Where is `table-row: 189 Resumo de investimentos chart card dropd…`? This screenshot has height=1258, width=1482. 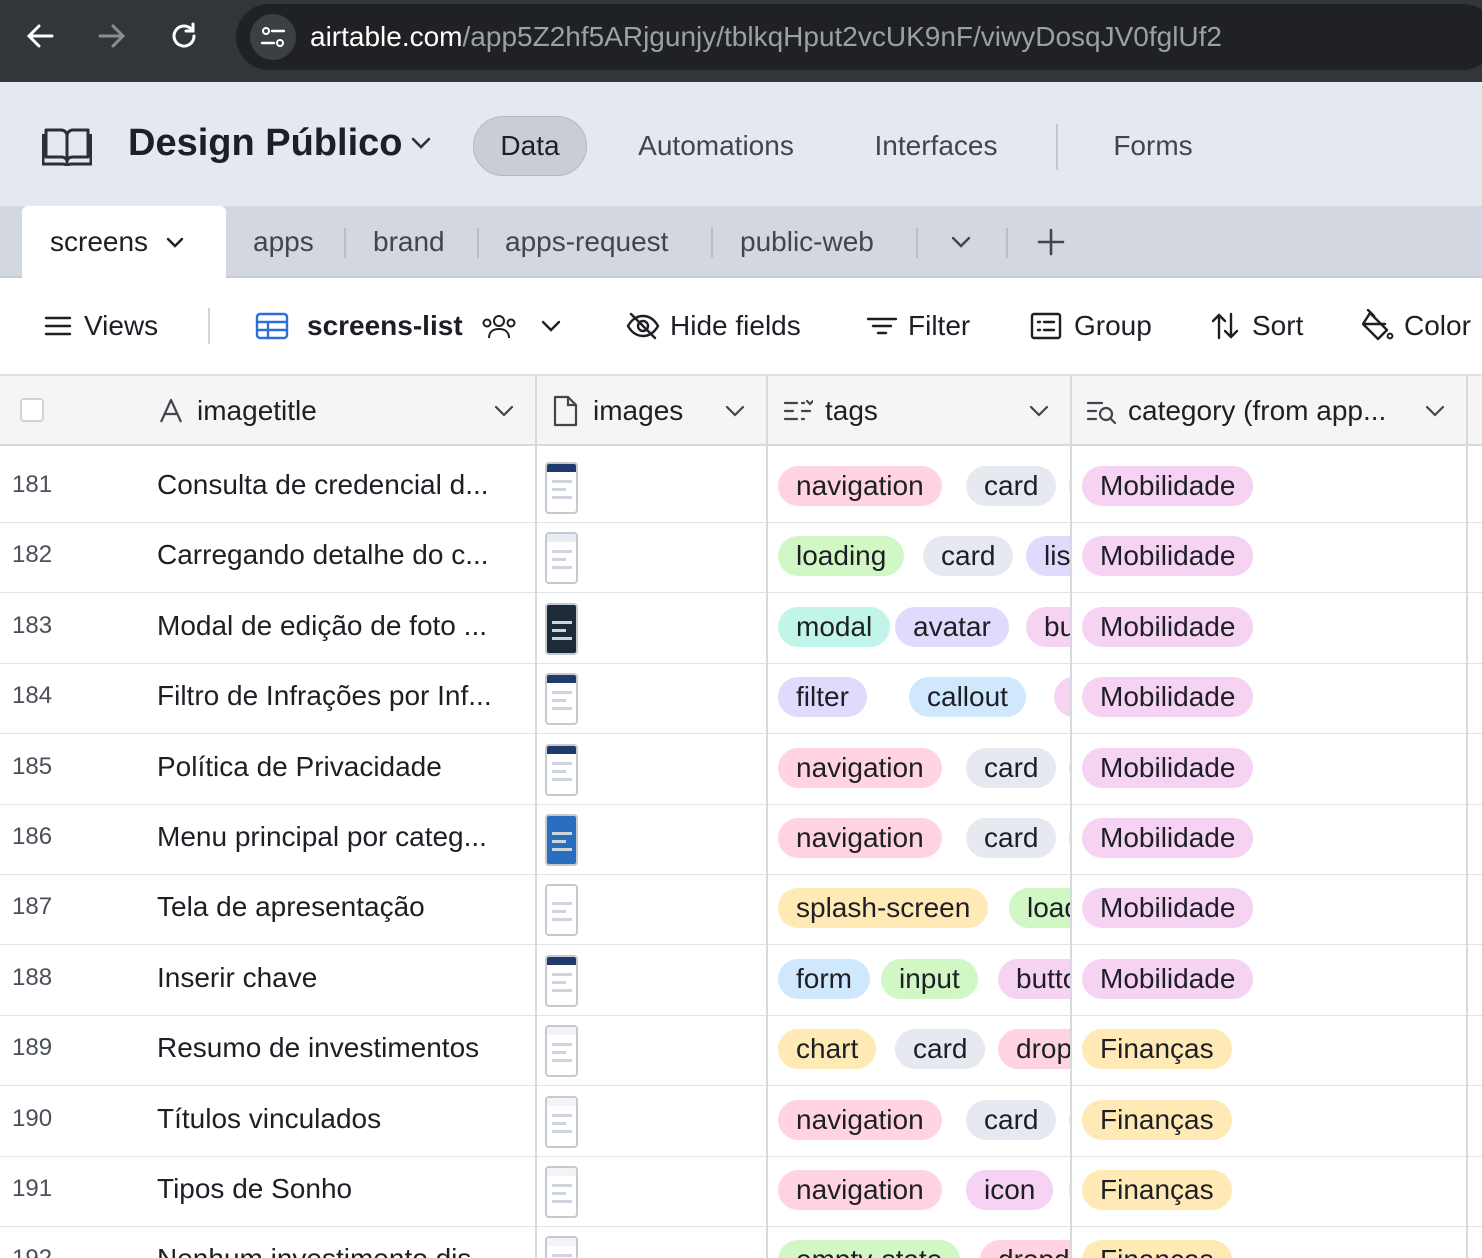 table-row: 189 Resumo de investimentos chart card dropd… is located at coordinates (741, 1051).